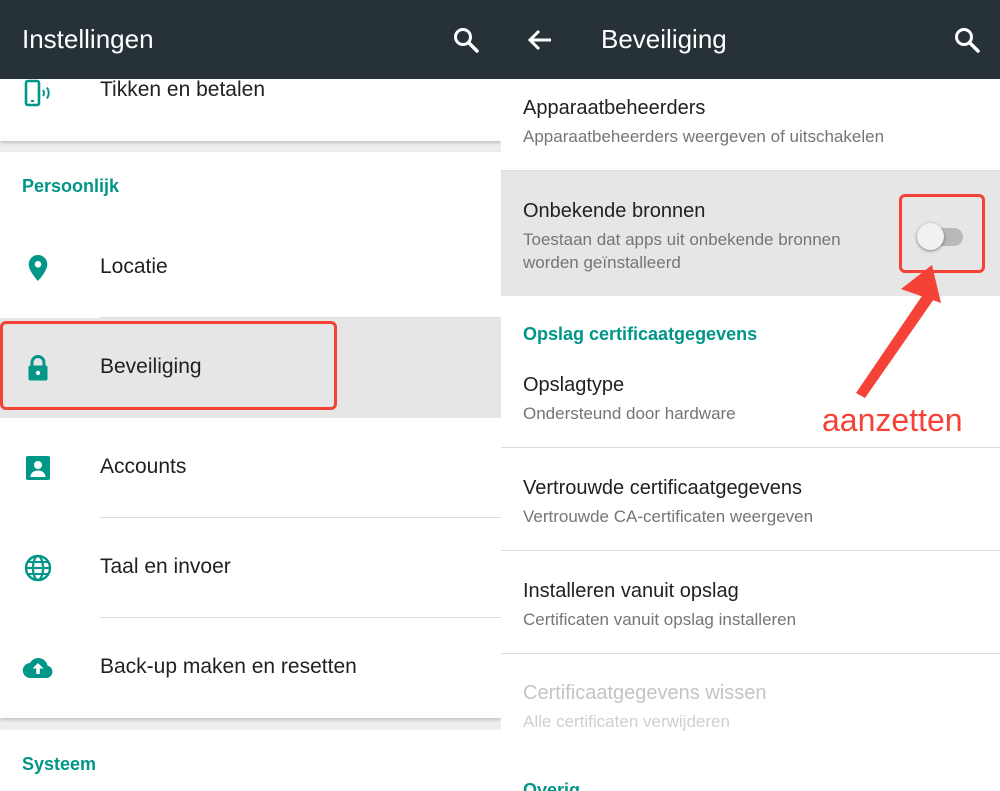 The image size is (1000, 791). What do you see at coordinates (59, 764) in the screenshot?
I see `section-header-system: Systeem` at bounding box center [59, 764].